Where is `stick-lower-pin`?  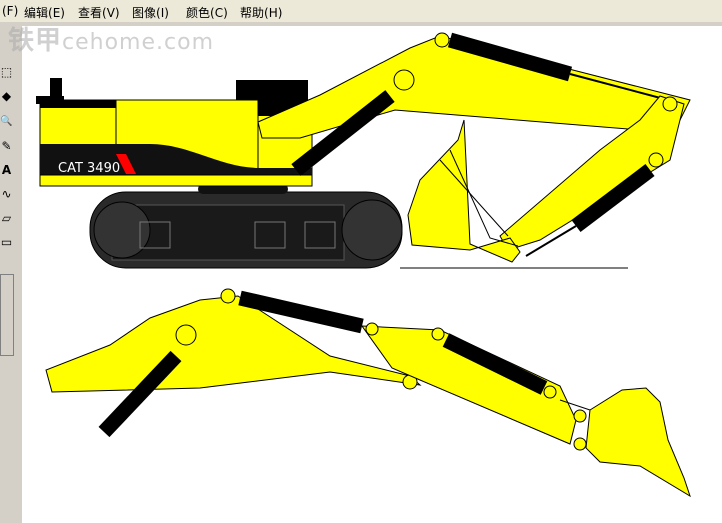
stick-lower-pin is located at coordinates (656, 160).